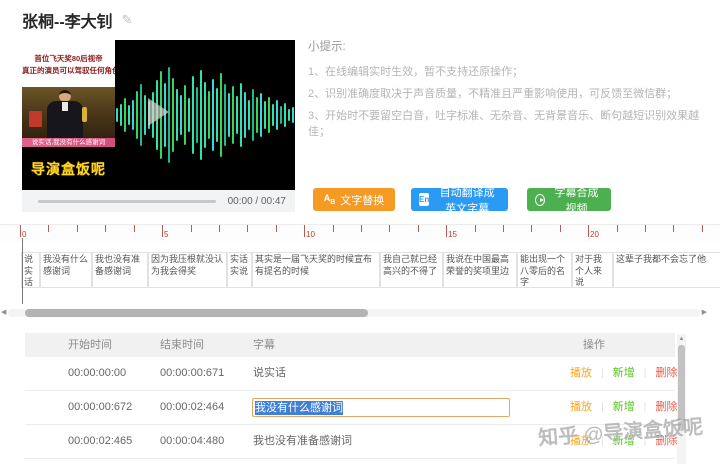  What do you see at coordinates (544, 270) in the screenshot?
I see `subtitle-segment: 能出现一个八零后的名字` at bounding box center [544, 270].